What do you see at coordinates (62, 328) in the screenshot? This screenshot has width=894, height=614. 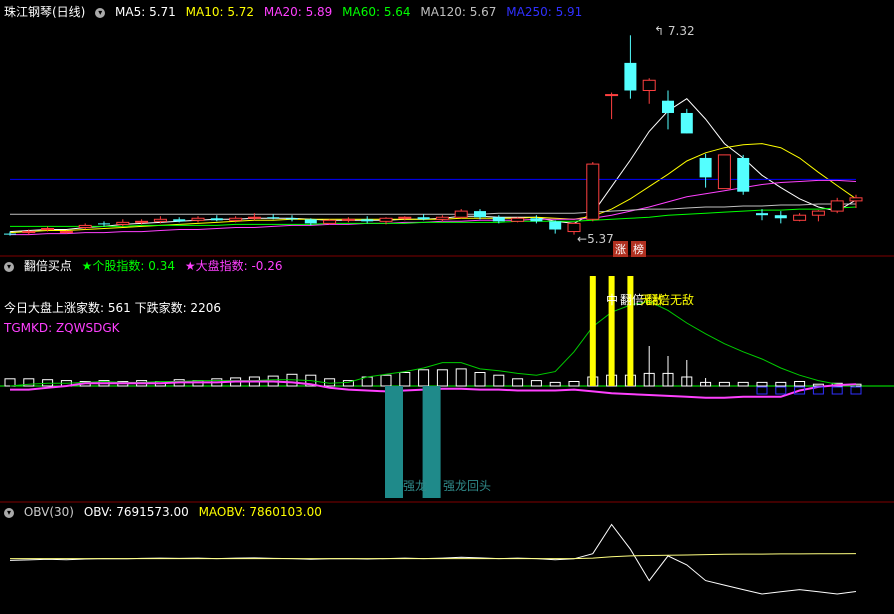 I see `tgmkd-label: TGMKD: ZQWSDGK` at bounding box center [62, 328].